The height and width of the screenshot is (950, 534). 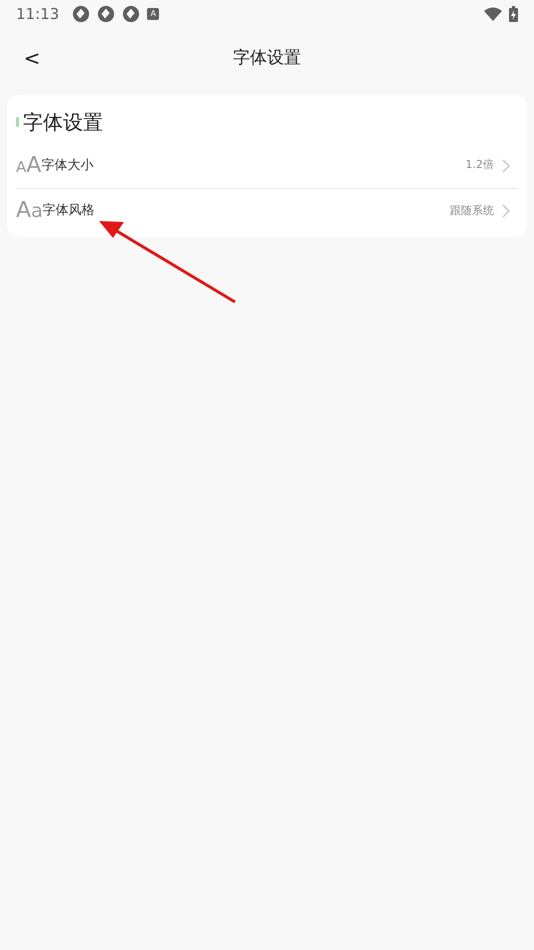 I want to click on status-time: 11:13, so click(x=38, y=14).